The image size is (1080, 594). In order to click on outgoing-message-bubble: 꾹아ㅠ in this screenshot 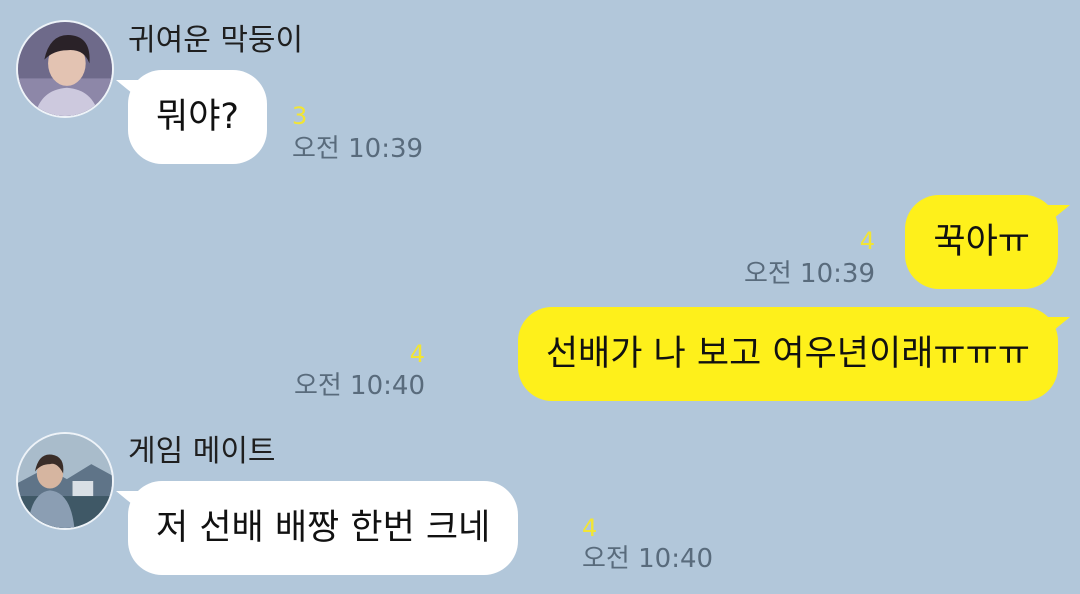, I will do `click(987, 242)`.